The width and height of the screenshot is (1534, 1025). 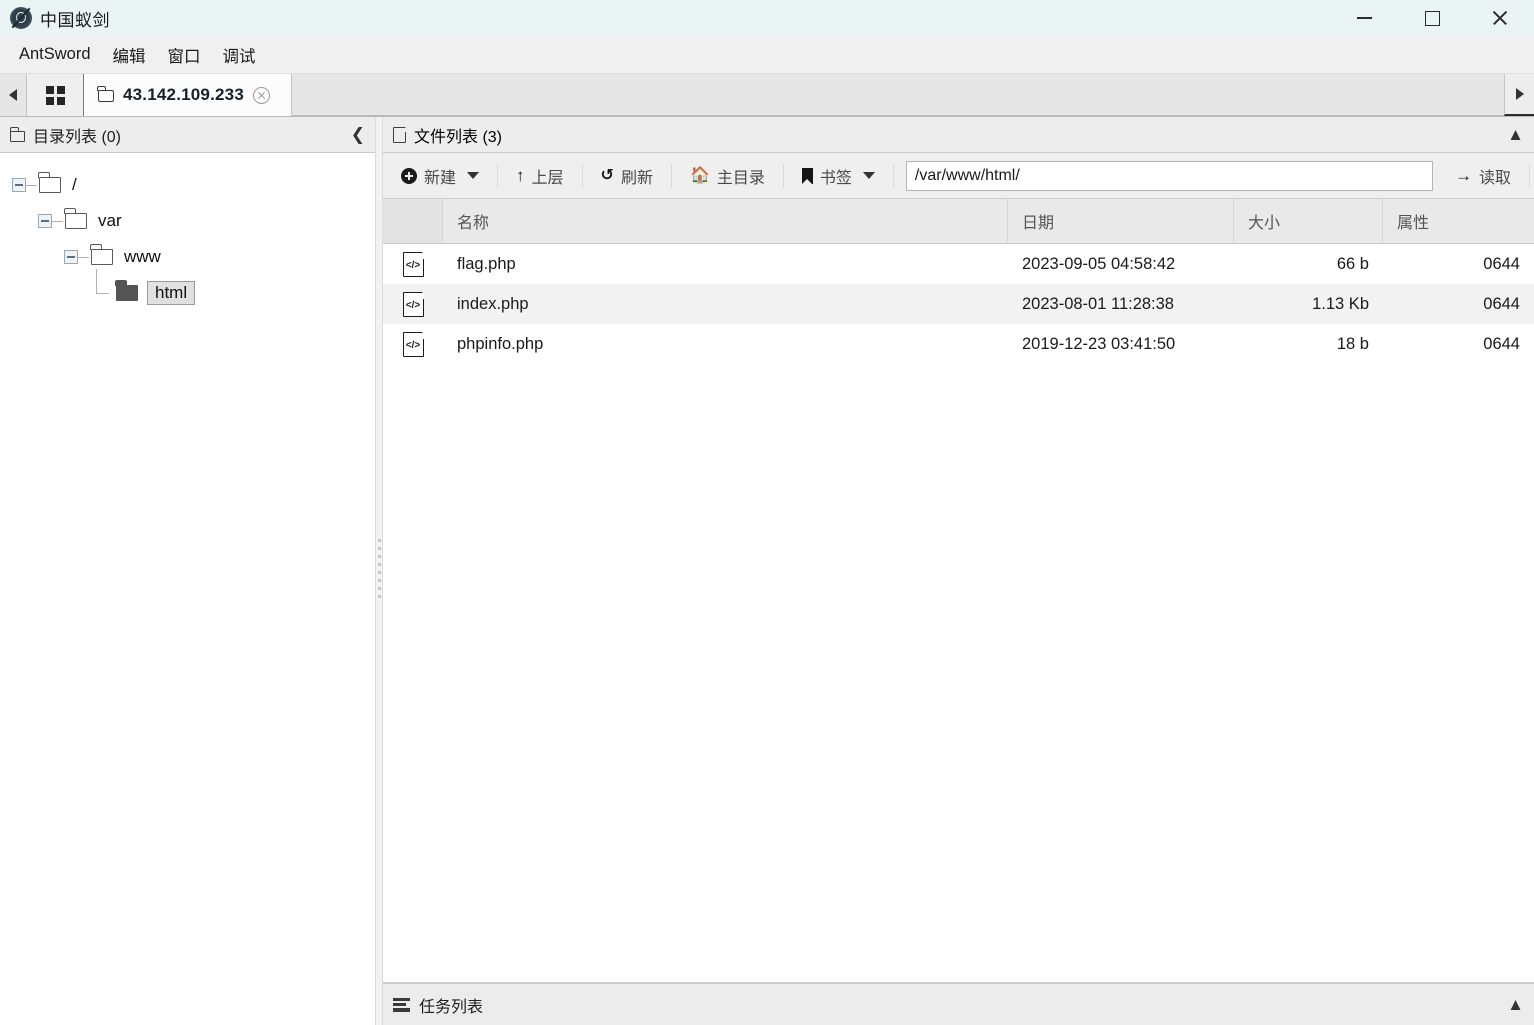 I want to click on tab-scroll-left-button, so click(x=13, y=95).